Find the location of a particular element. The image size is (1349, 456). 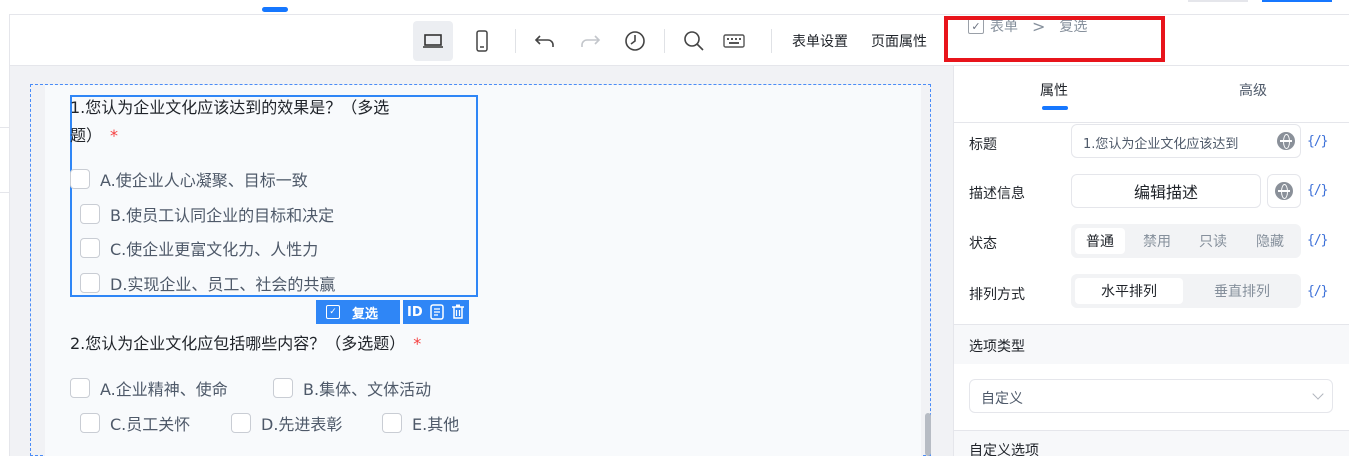

description-formula-button: {/} is located at coordinates (1318, 190).